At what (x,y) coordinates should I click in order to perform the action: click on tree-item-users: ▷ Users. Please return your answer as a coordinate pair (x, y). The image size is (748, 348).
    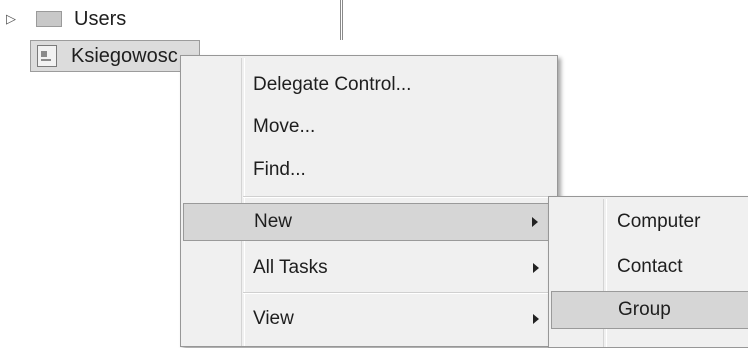
    Looking at the image, I should click on (66, 19).